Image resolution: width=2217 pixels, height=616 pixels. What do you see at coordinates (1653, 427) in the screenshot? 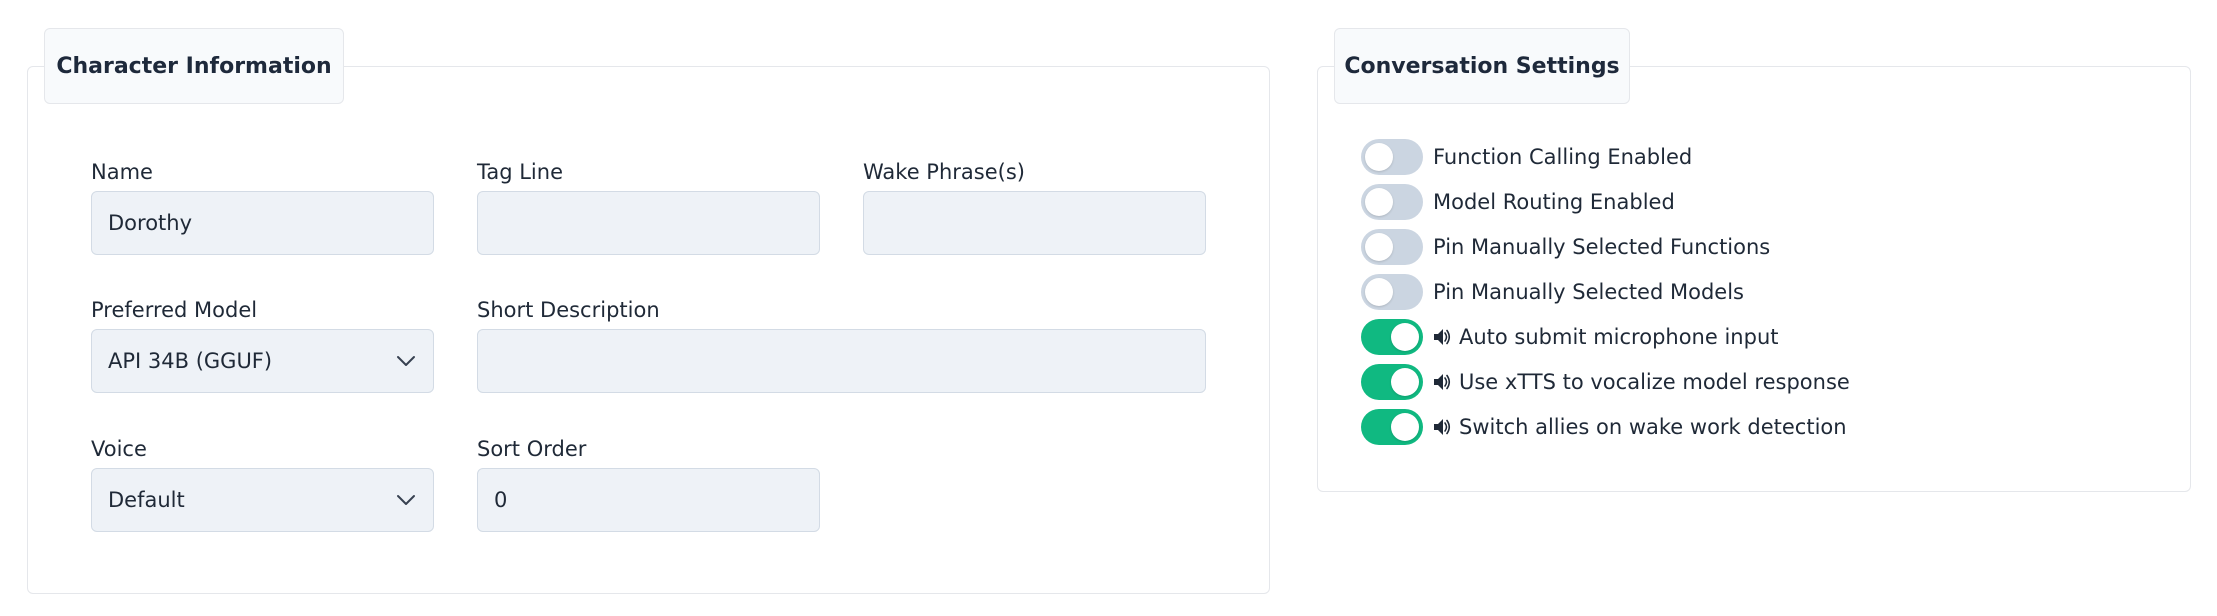
I see `toggle-label-text: Switch allies on wake work detection` at bounding box center [1653, 427].